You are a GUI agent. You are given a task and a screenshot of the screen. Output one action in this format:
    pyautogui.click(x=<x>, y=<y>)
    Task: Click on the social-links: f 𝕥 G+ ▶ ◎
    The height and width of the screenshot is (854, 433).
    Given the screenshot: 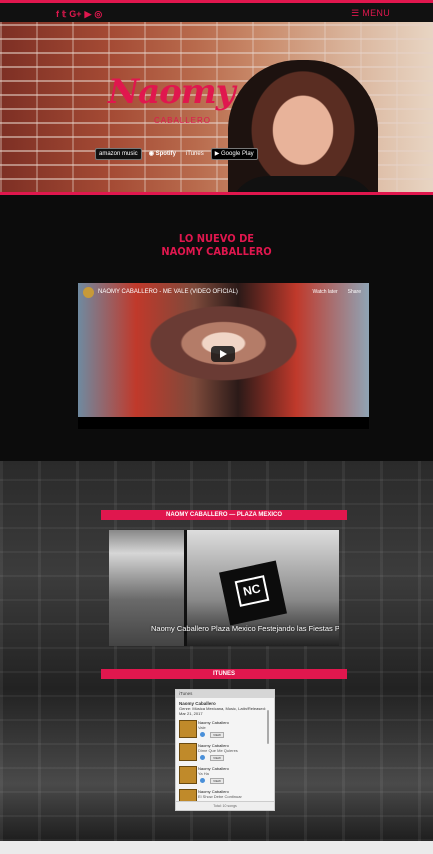 What is the action you would take?
    pyautogui.click(x=79, y=14)
    